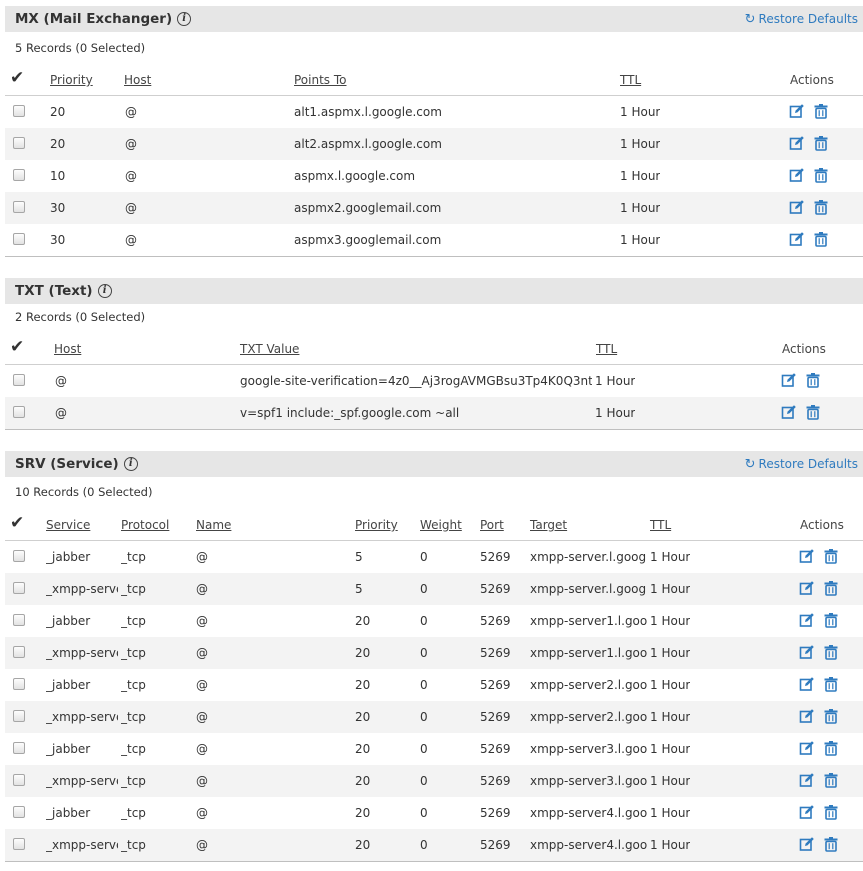 This screenshot has width=863, height=871. I want to click on restore-defaults-label: Restore Defaults, so click(808, 464).